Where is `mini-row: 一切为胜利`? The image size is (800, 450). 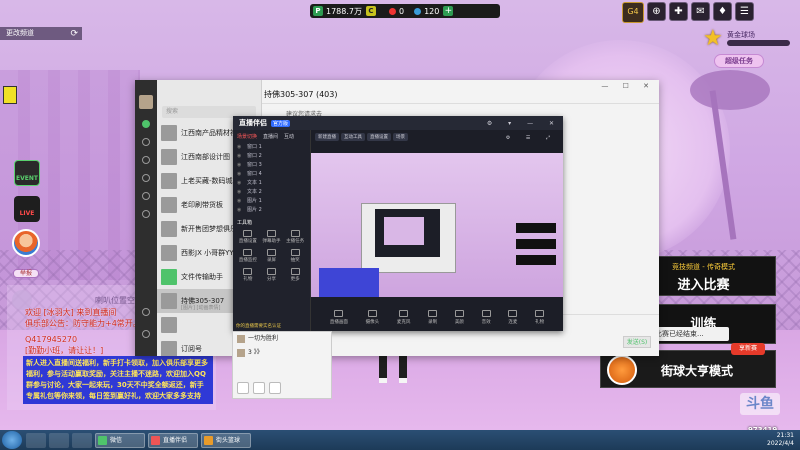 mini-row: 一切为胜利 is located at coordinates (282, 339).